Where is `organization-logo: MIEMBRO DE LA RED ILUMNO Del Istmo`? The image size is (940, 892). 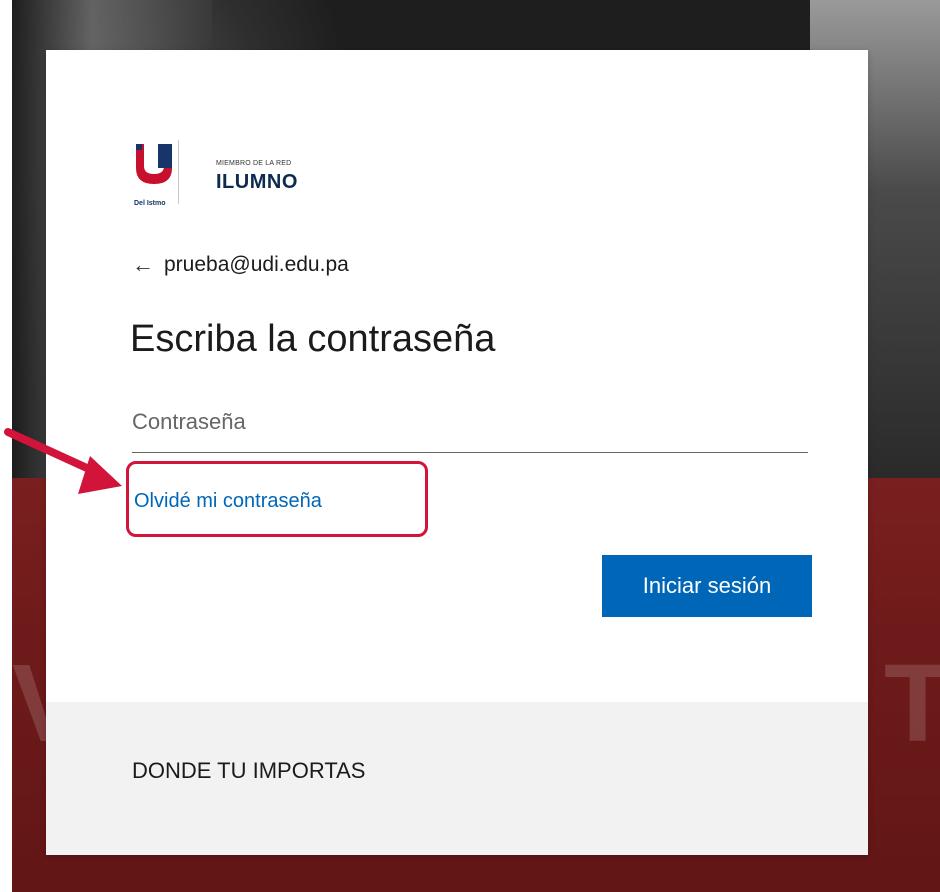
organization-logo: MIEMBRO DE LA RED ILUMNO Del Istmo is located at coordinates (254, 173).